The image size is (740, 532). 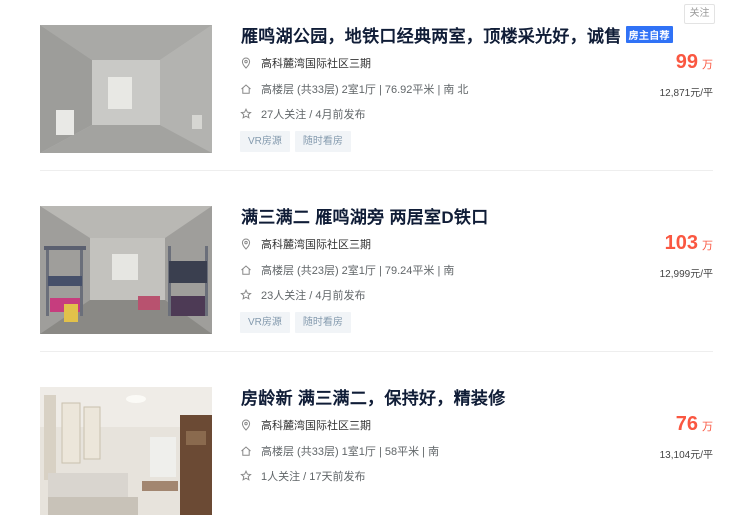 I want to click on listing-title: 满三满二 雁鸣湖旁 两居室D铁口, so click(x=365, y=215).